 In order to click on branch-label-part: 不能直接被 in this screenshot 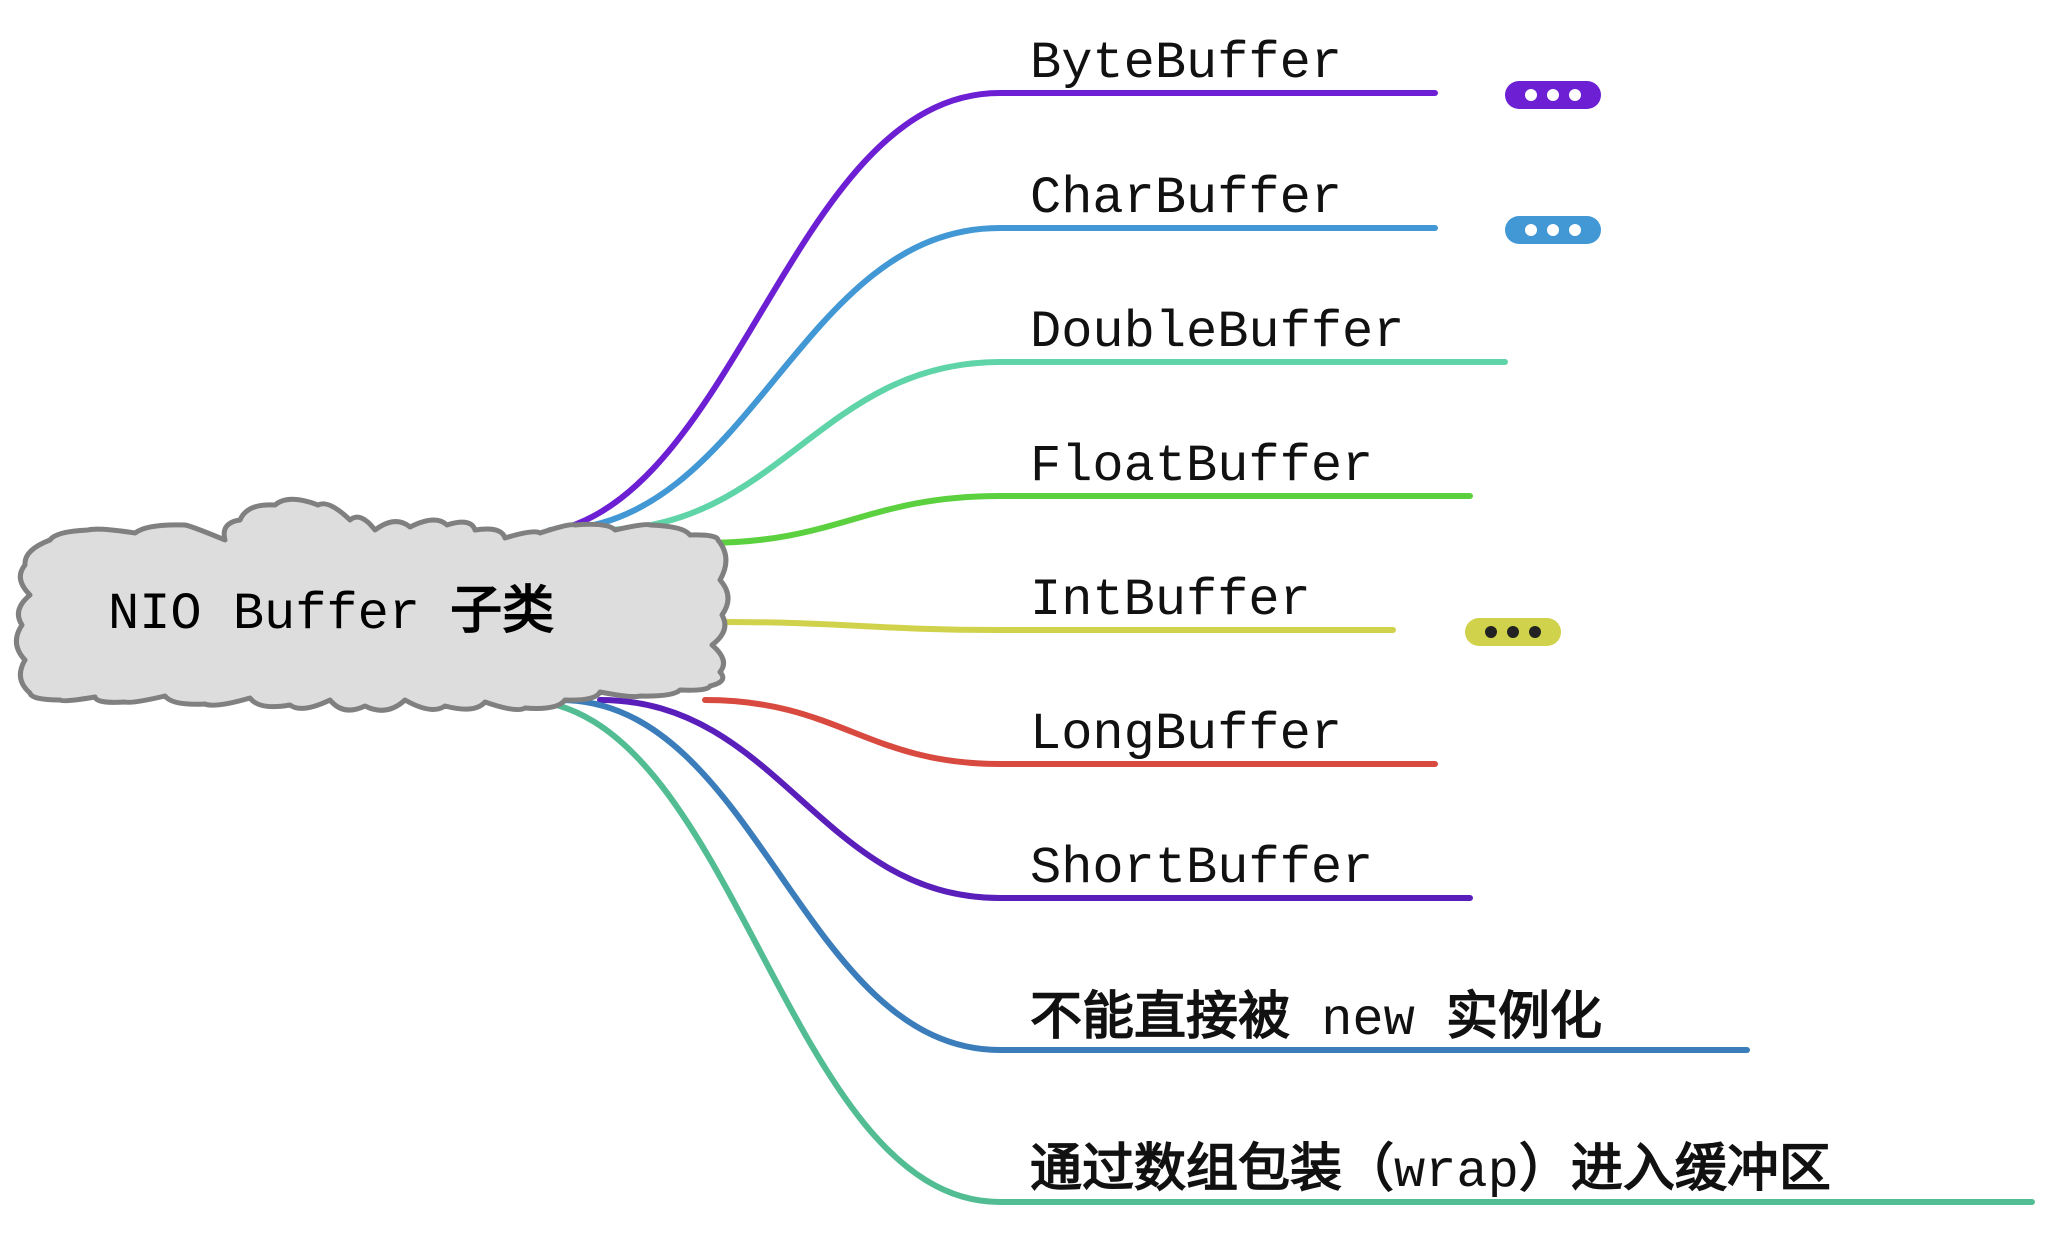, I will do `click(1160, 1017)`.